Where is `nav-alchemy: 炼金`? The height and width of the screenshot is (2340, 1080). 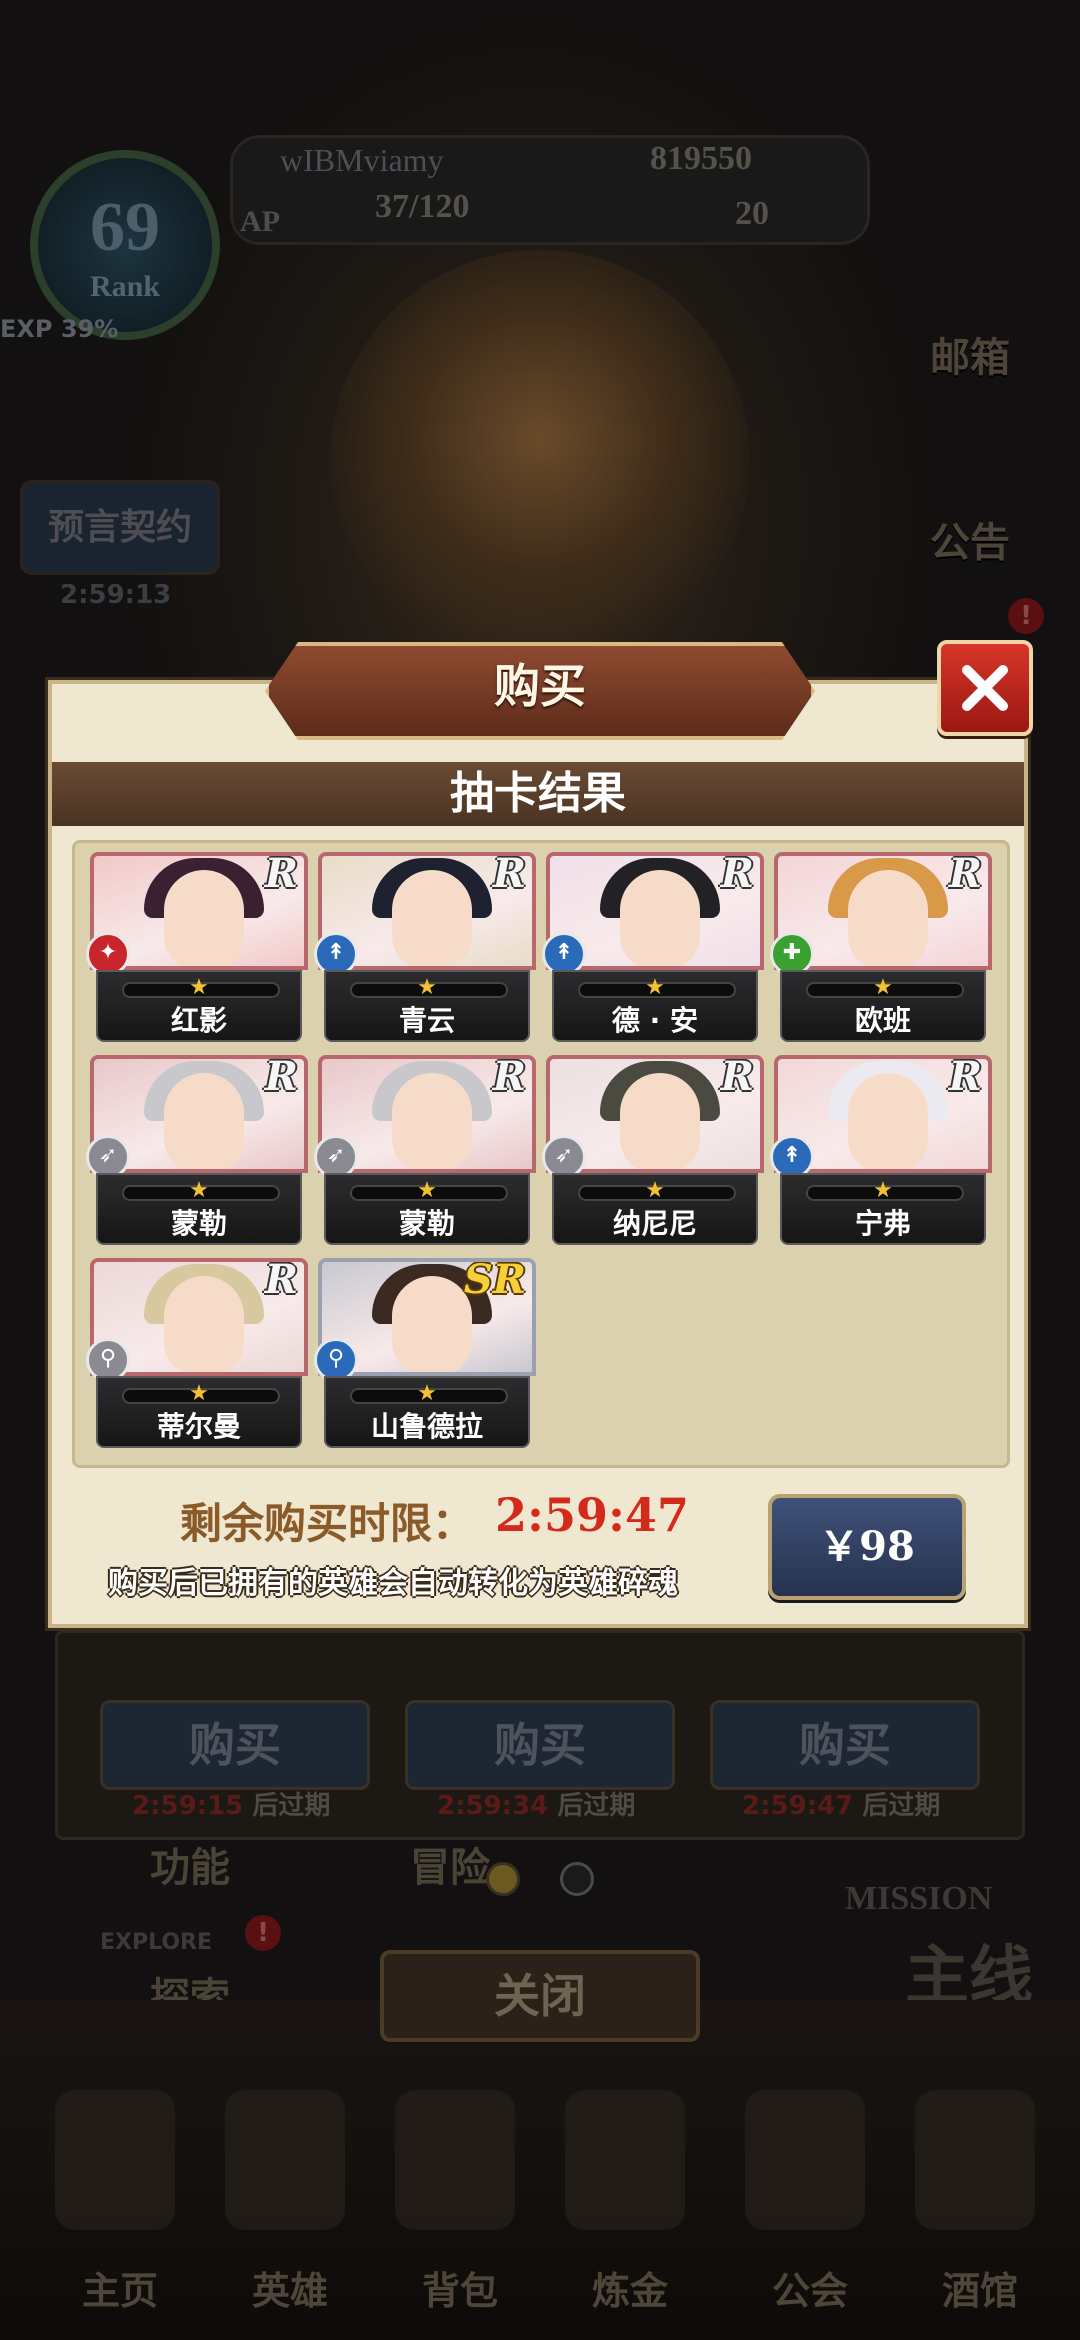
nav-alchemy: 炼金 is located at coordinates (629, 2291).